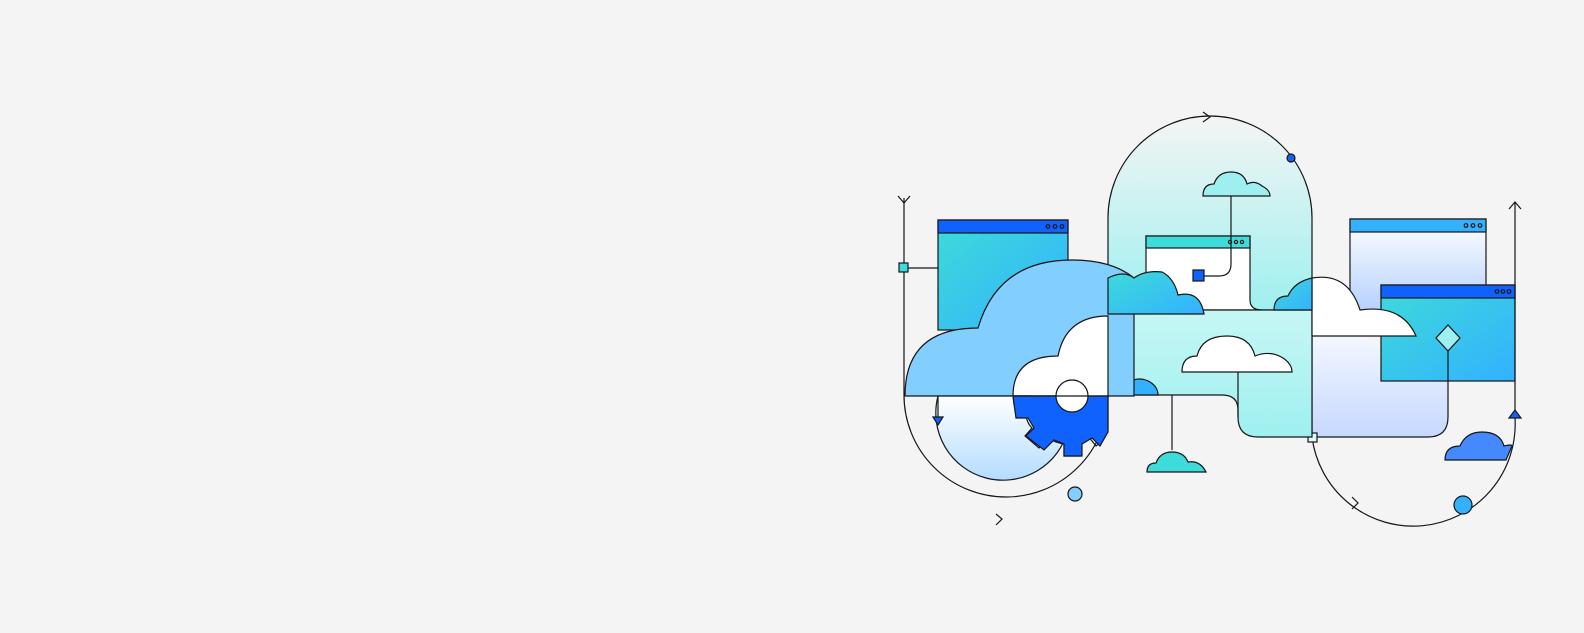 The image size is (1584, 633). I want to click on mint-panel, so click(1210, 373).